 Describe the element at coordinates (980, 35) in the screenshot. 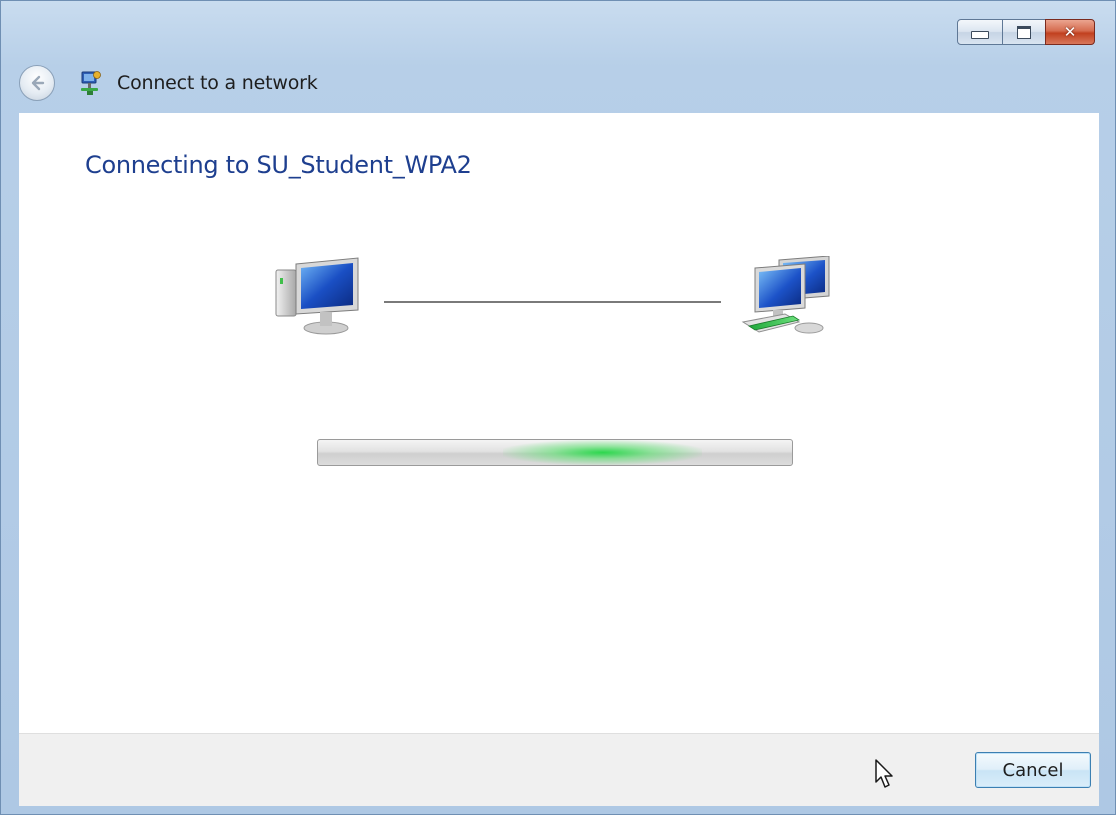

I see `minimize-icon` at that location.